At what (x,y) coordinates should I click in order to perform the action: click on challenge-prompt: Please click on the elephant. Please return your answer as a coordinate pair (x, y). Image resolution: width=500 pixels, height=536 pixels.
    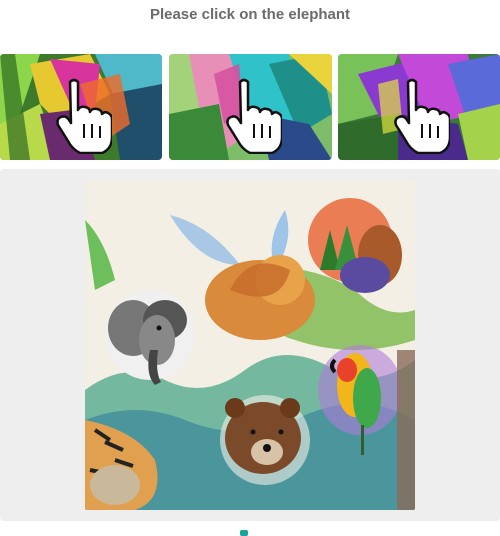
    Looking at the image, I should click on (250, 14).